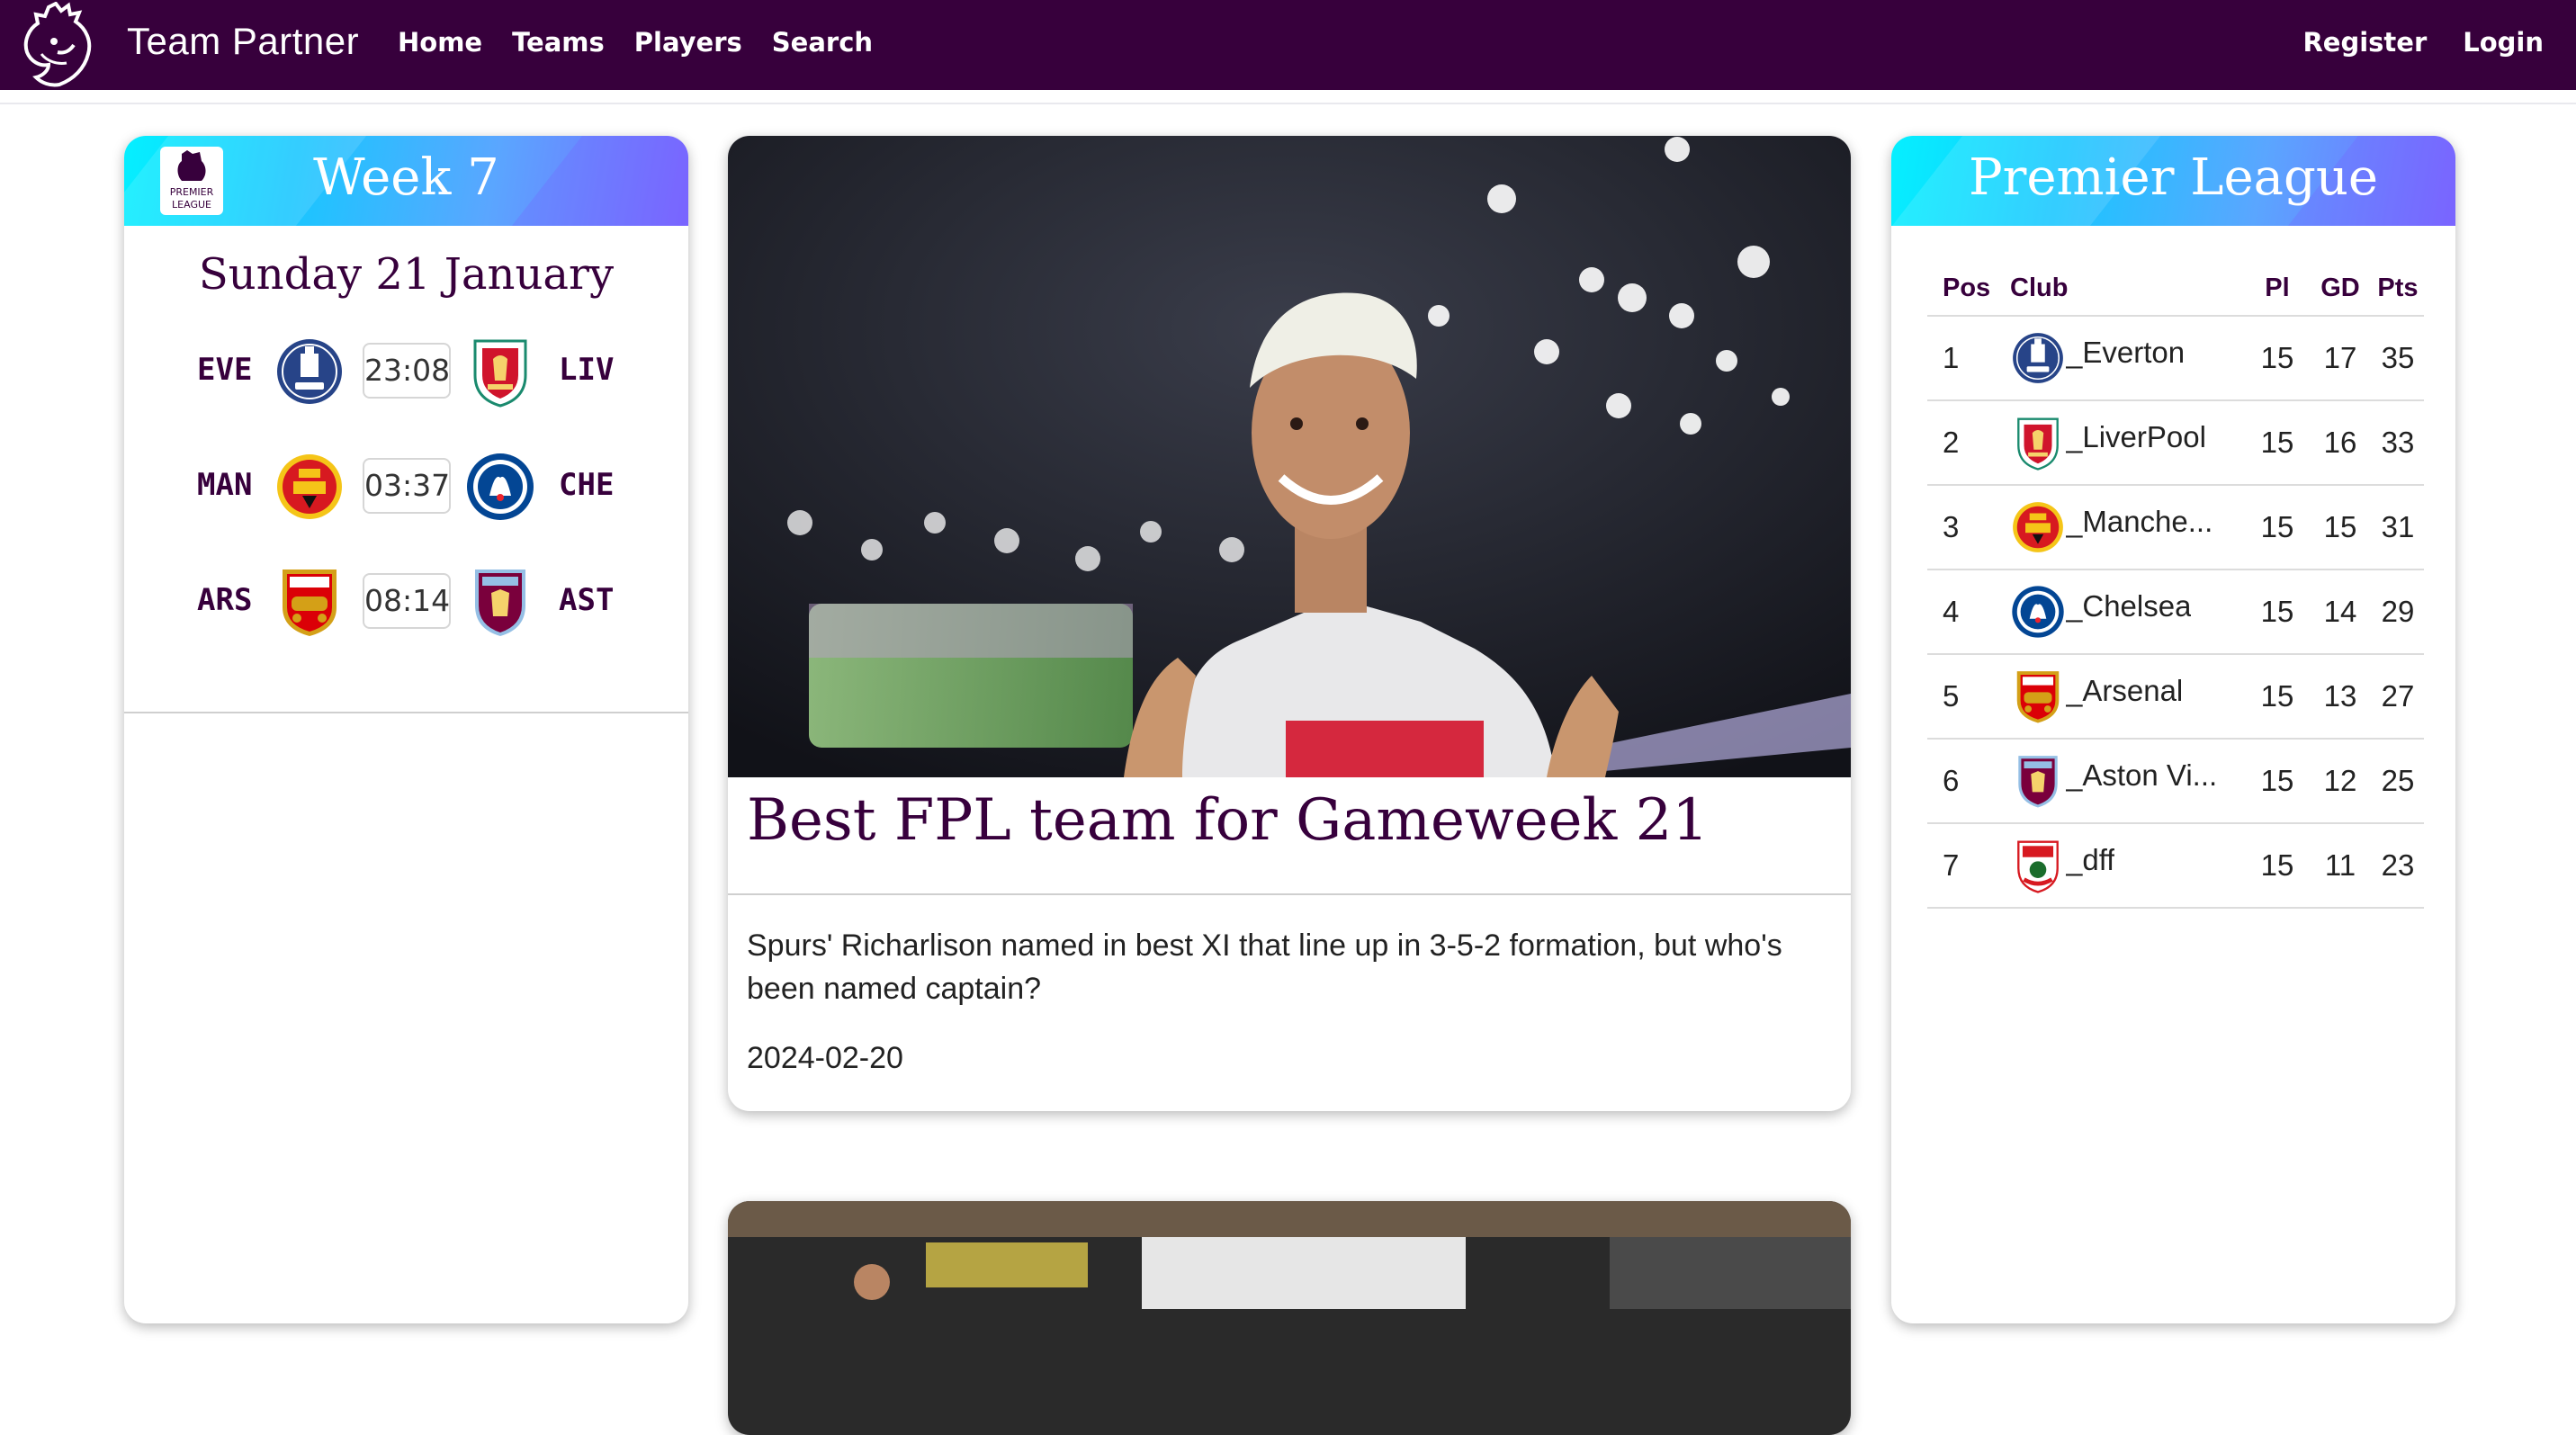 Image resolution: width=2576 pixels, height=1435 pixels. I want to click on club-name: Everton, so click(2125, 353).